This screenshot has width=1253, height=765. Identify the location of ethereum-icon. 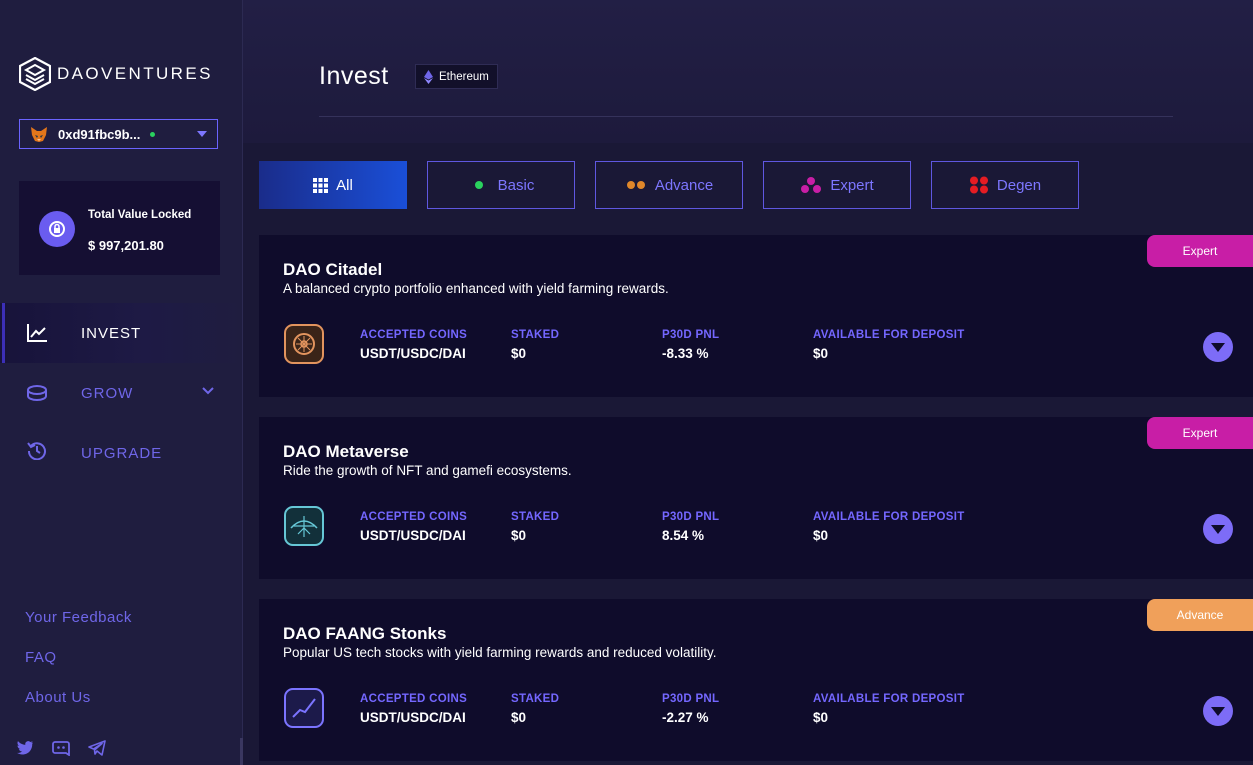
(428, 76).